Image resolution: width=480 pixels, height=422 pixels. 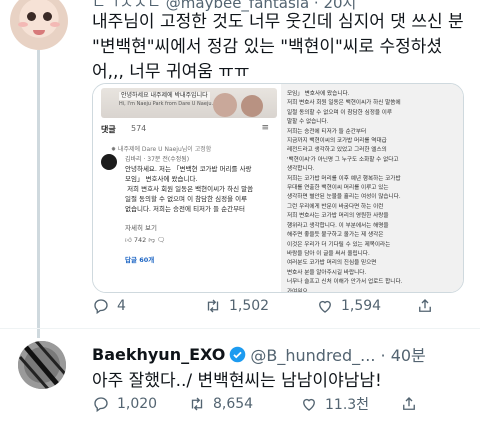 What do you see at coordinates (237, 381) in the screenshot?
I see `tweet-text: 아주 잘했다../ 변백현씨는 남남이야남남!` at bounding box center [237, 381].